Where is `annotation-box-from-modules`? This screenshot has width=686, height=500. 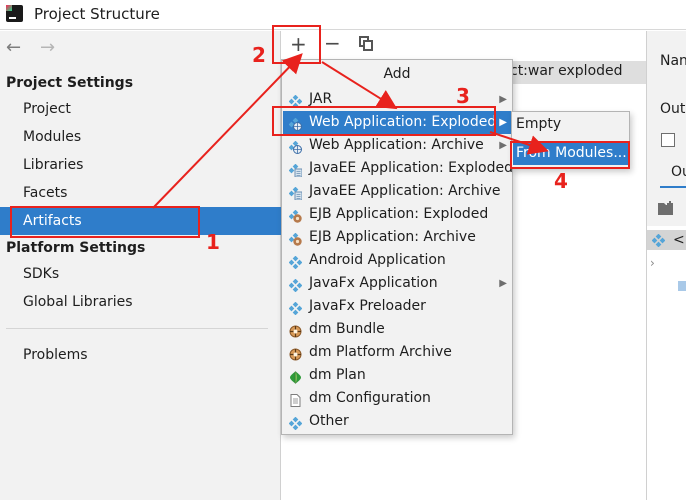 annotation-box-from-modules is located at coordinates (570, 155).